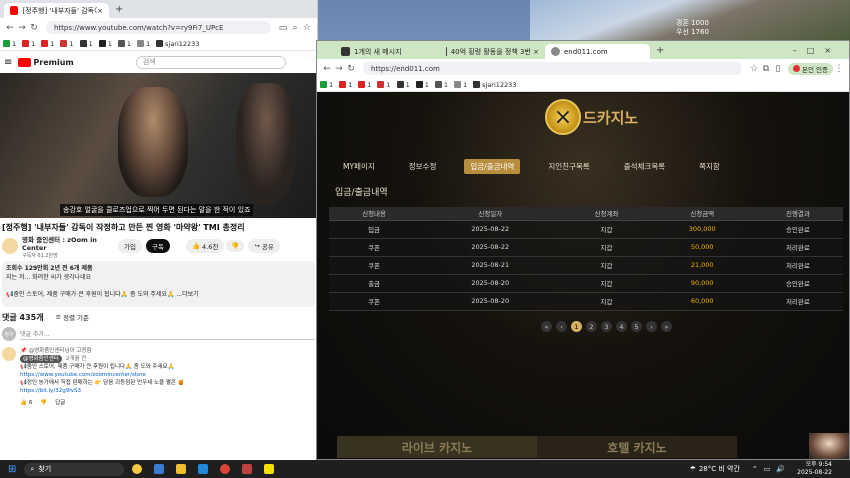 This screenshot has width=850, height=478. Describe the element at coordinates (651, 326) in the screenshot. I see `page-next-button: ›` at that location.